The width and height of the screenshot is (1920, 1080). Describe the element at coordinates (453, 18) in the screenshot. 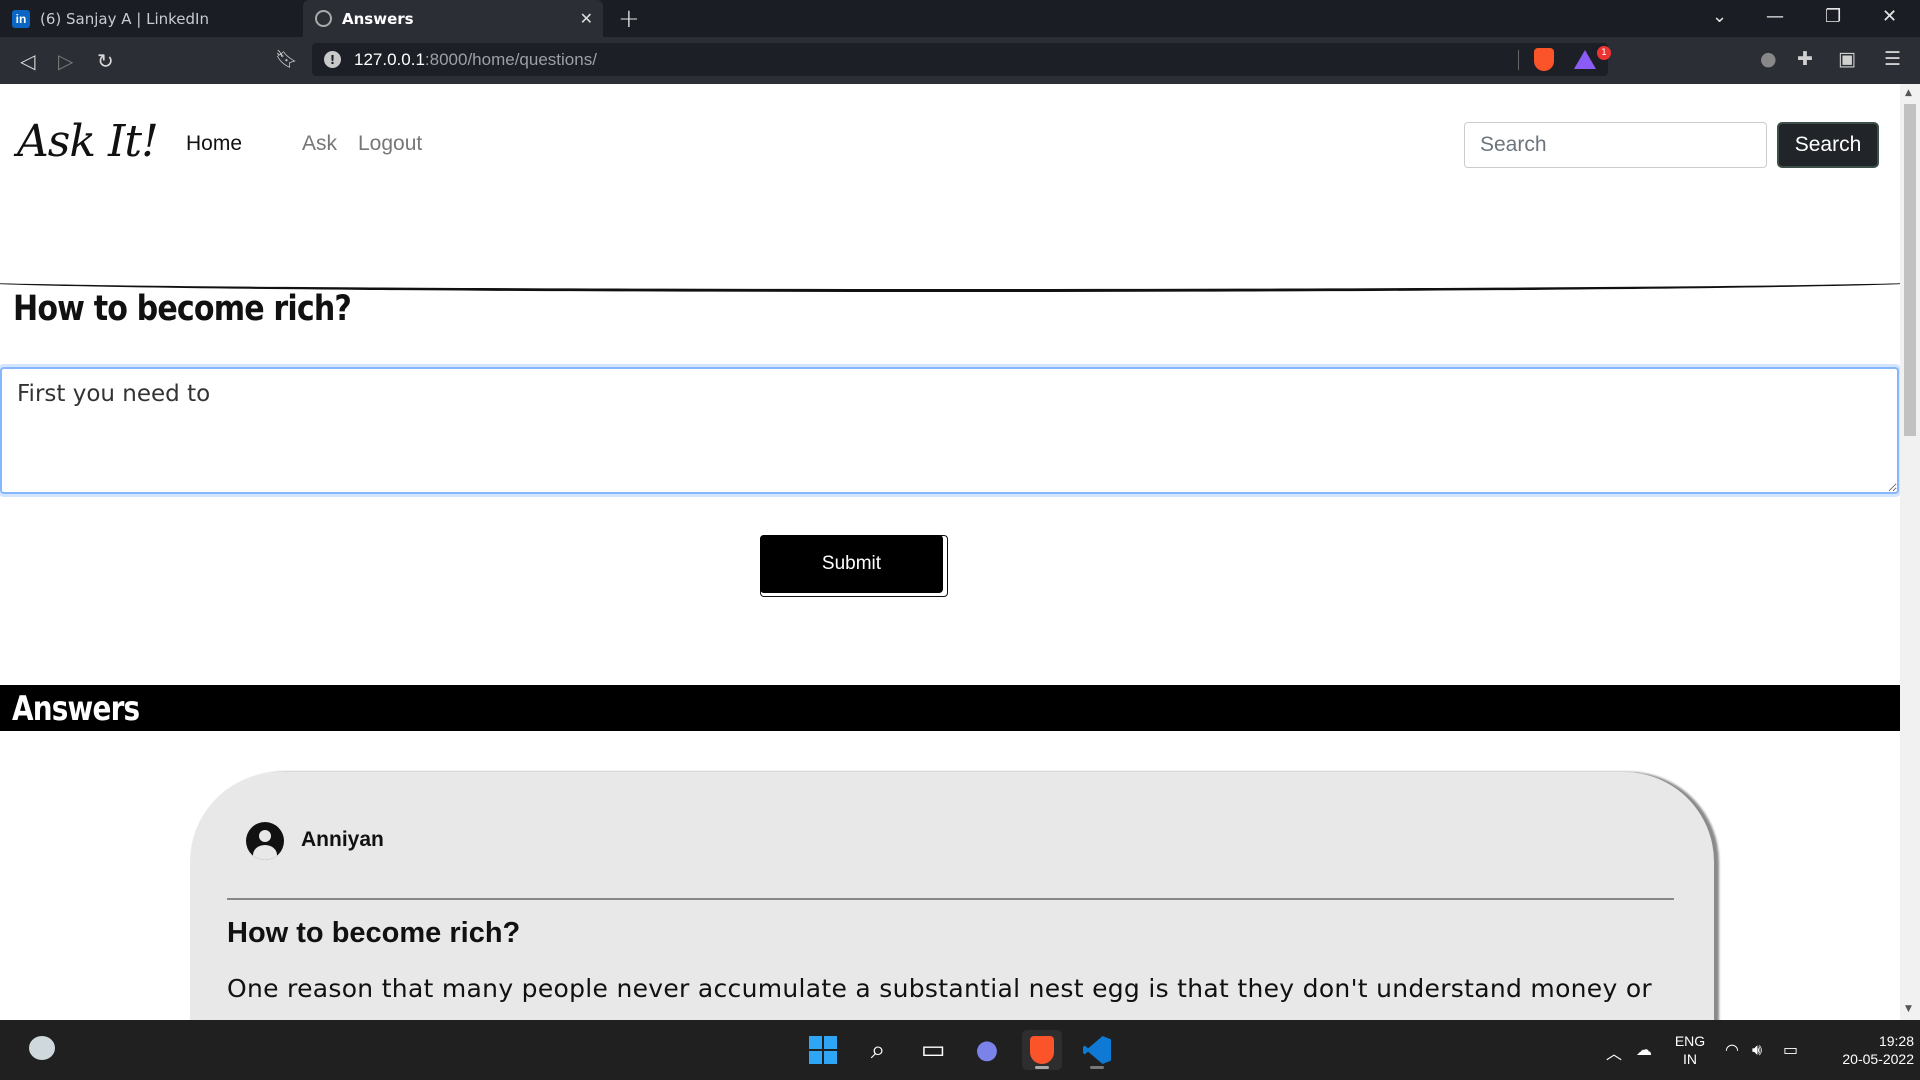

I see `tab-answers: Answers ✕` at that location.